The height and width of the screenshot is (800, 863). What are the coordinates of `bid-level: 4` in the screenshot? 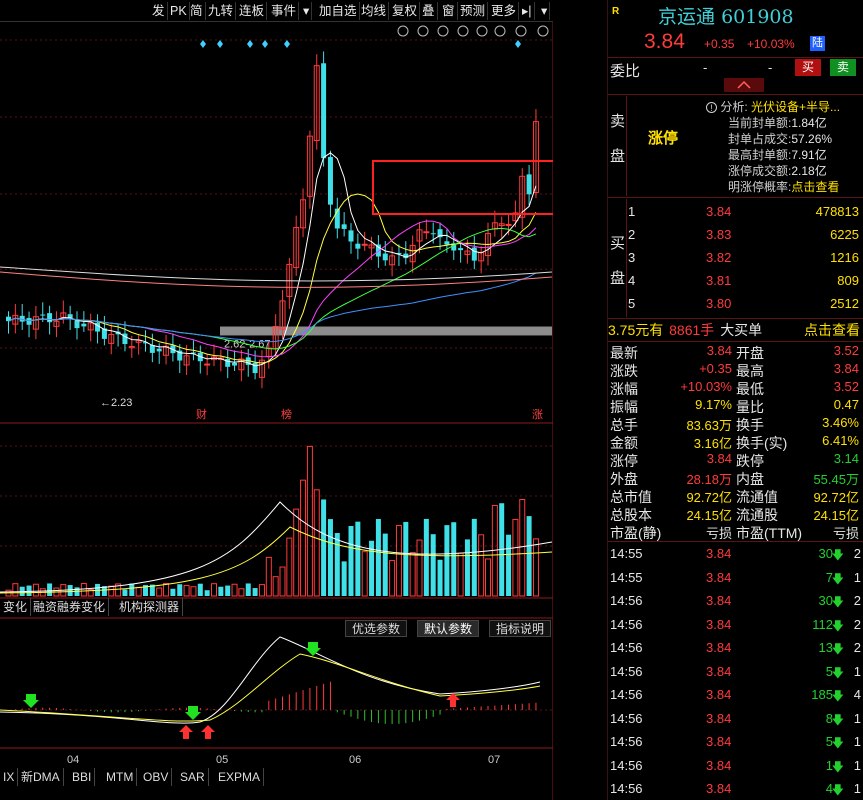 It's located at (632, 280).